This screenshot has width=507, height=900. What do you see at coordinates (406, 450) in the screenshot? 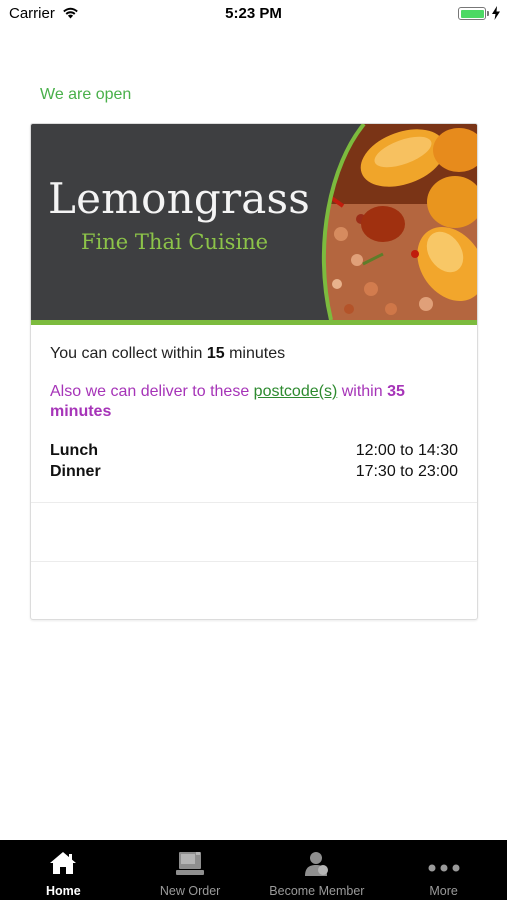
I see `hours-time: 12:00 to 14:30` at bounding box center [406, 450].